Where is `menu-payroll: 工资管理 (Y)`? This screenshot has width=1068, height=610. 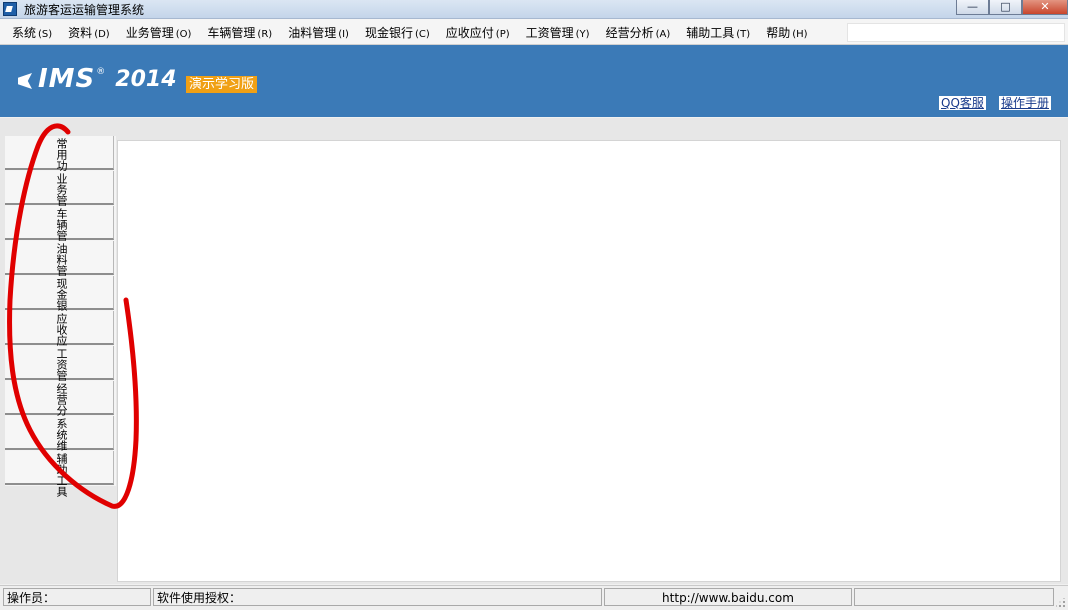 menu-payroll: 工资管理 (Y) is located at coordinates (558, 33).